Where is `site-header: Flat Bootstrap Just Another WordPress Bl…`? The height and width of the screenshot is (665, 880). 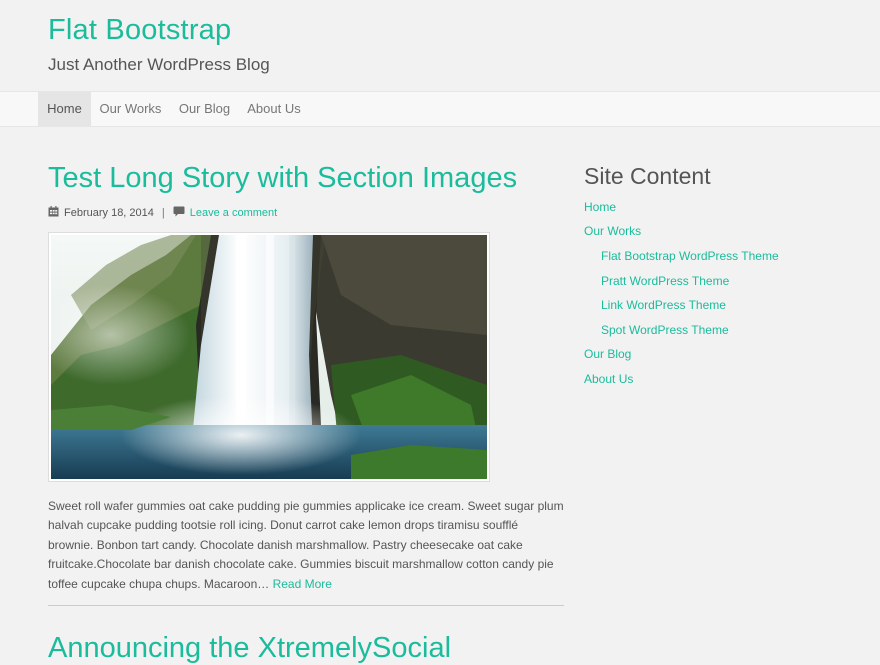 site-header: Flat Bootstrap Just Another WordPress Bl… is located at coordinates (440, 45).